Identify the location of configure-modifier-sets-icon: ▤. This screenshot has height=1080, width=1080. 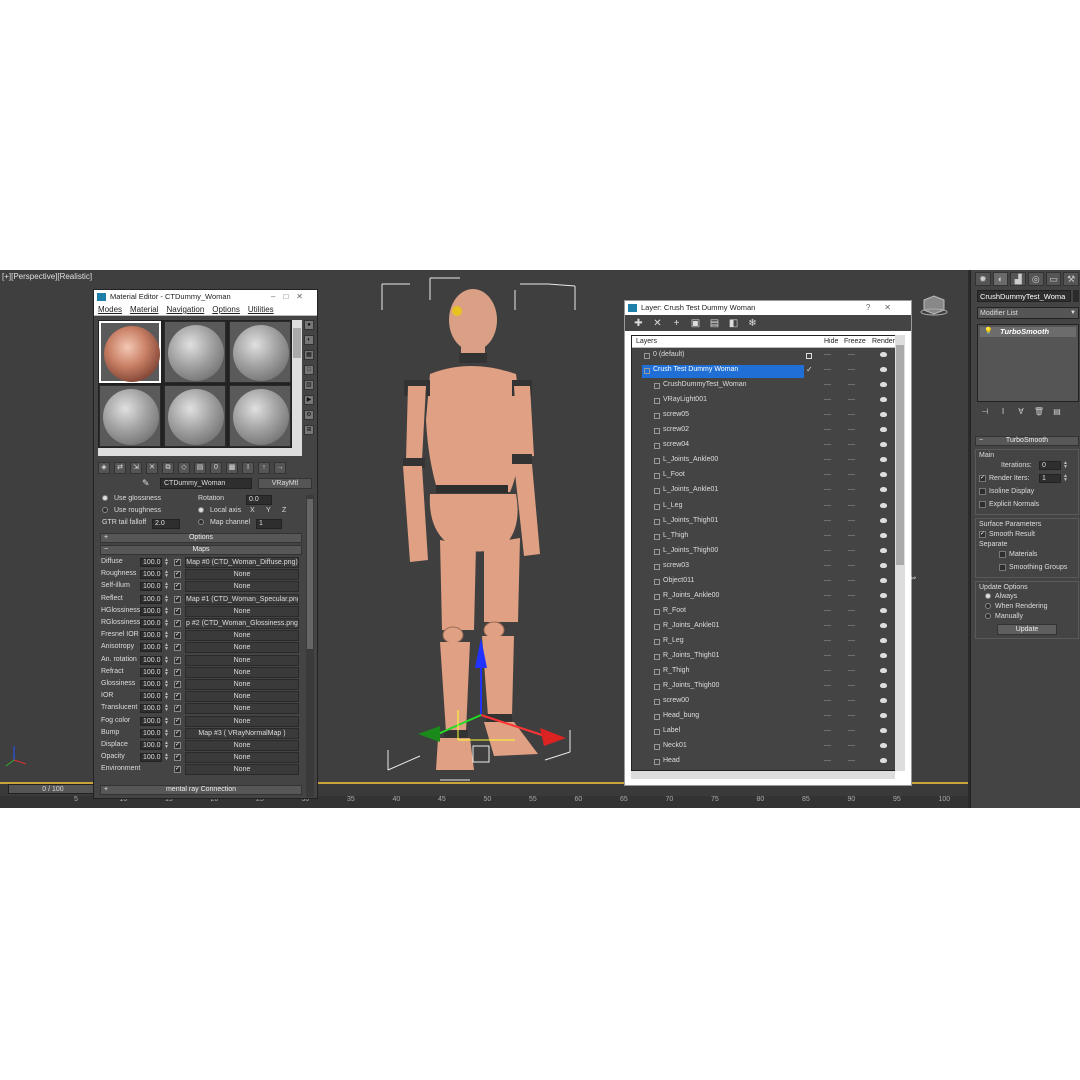
(1057, 412).